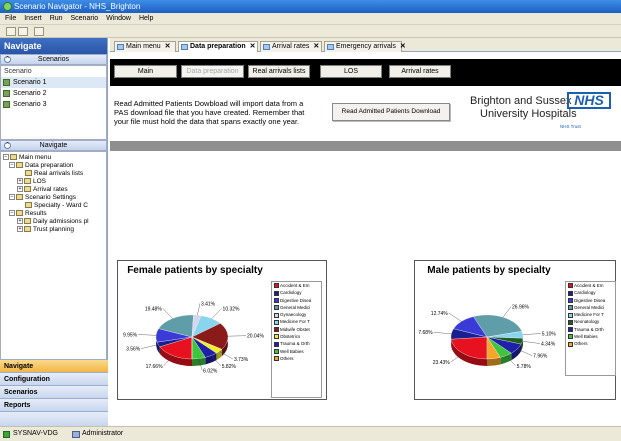  What do you see at coordinates (54, 418) in the screenshot?
I see `configure-buttons-chevron` at bounding box center [54, 418].